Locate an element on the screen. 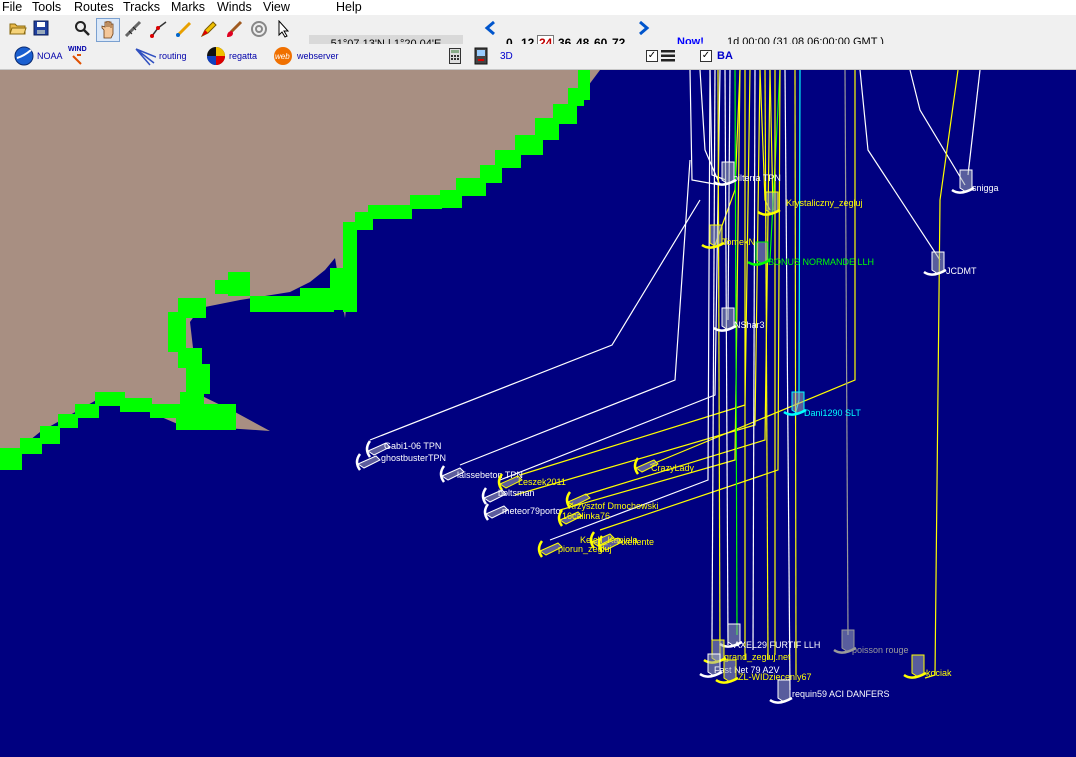 Image resolution: width=1076 pixels, height=757 pixels. pan-hand-icon is located at coordinates (108, 30).